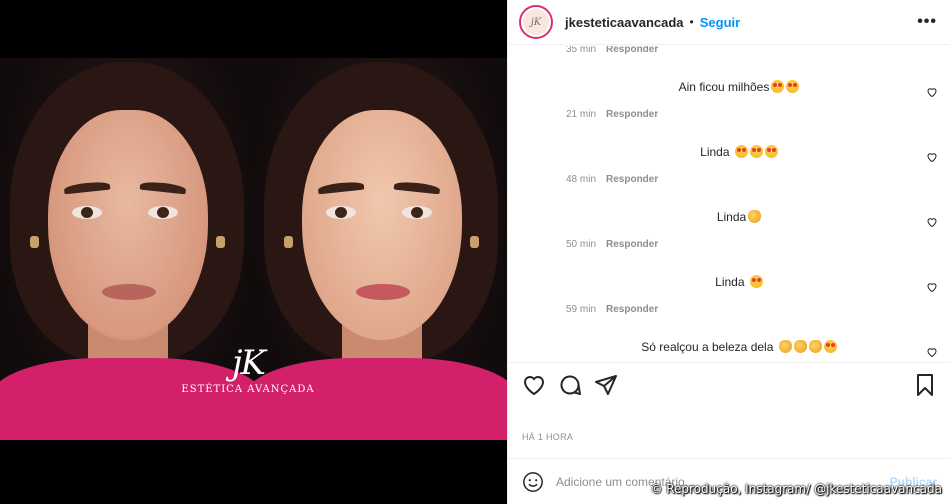 The width and height of the screenshot is (950, 504). What do you see at coordinates (570, 385) in the screenshot?
I see `comment-icon` at bounding box center [570, 385].